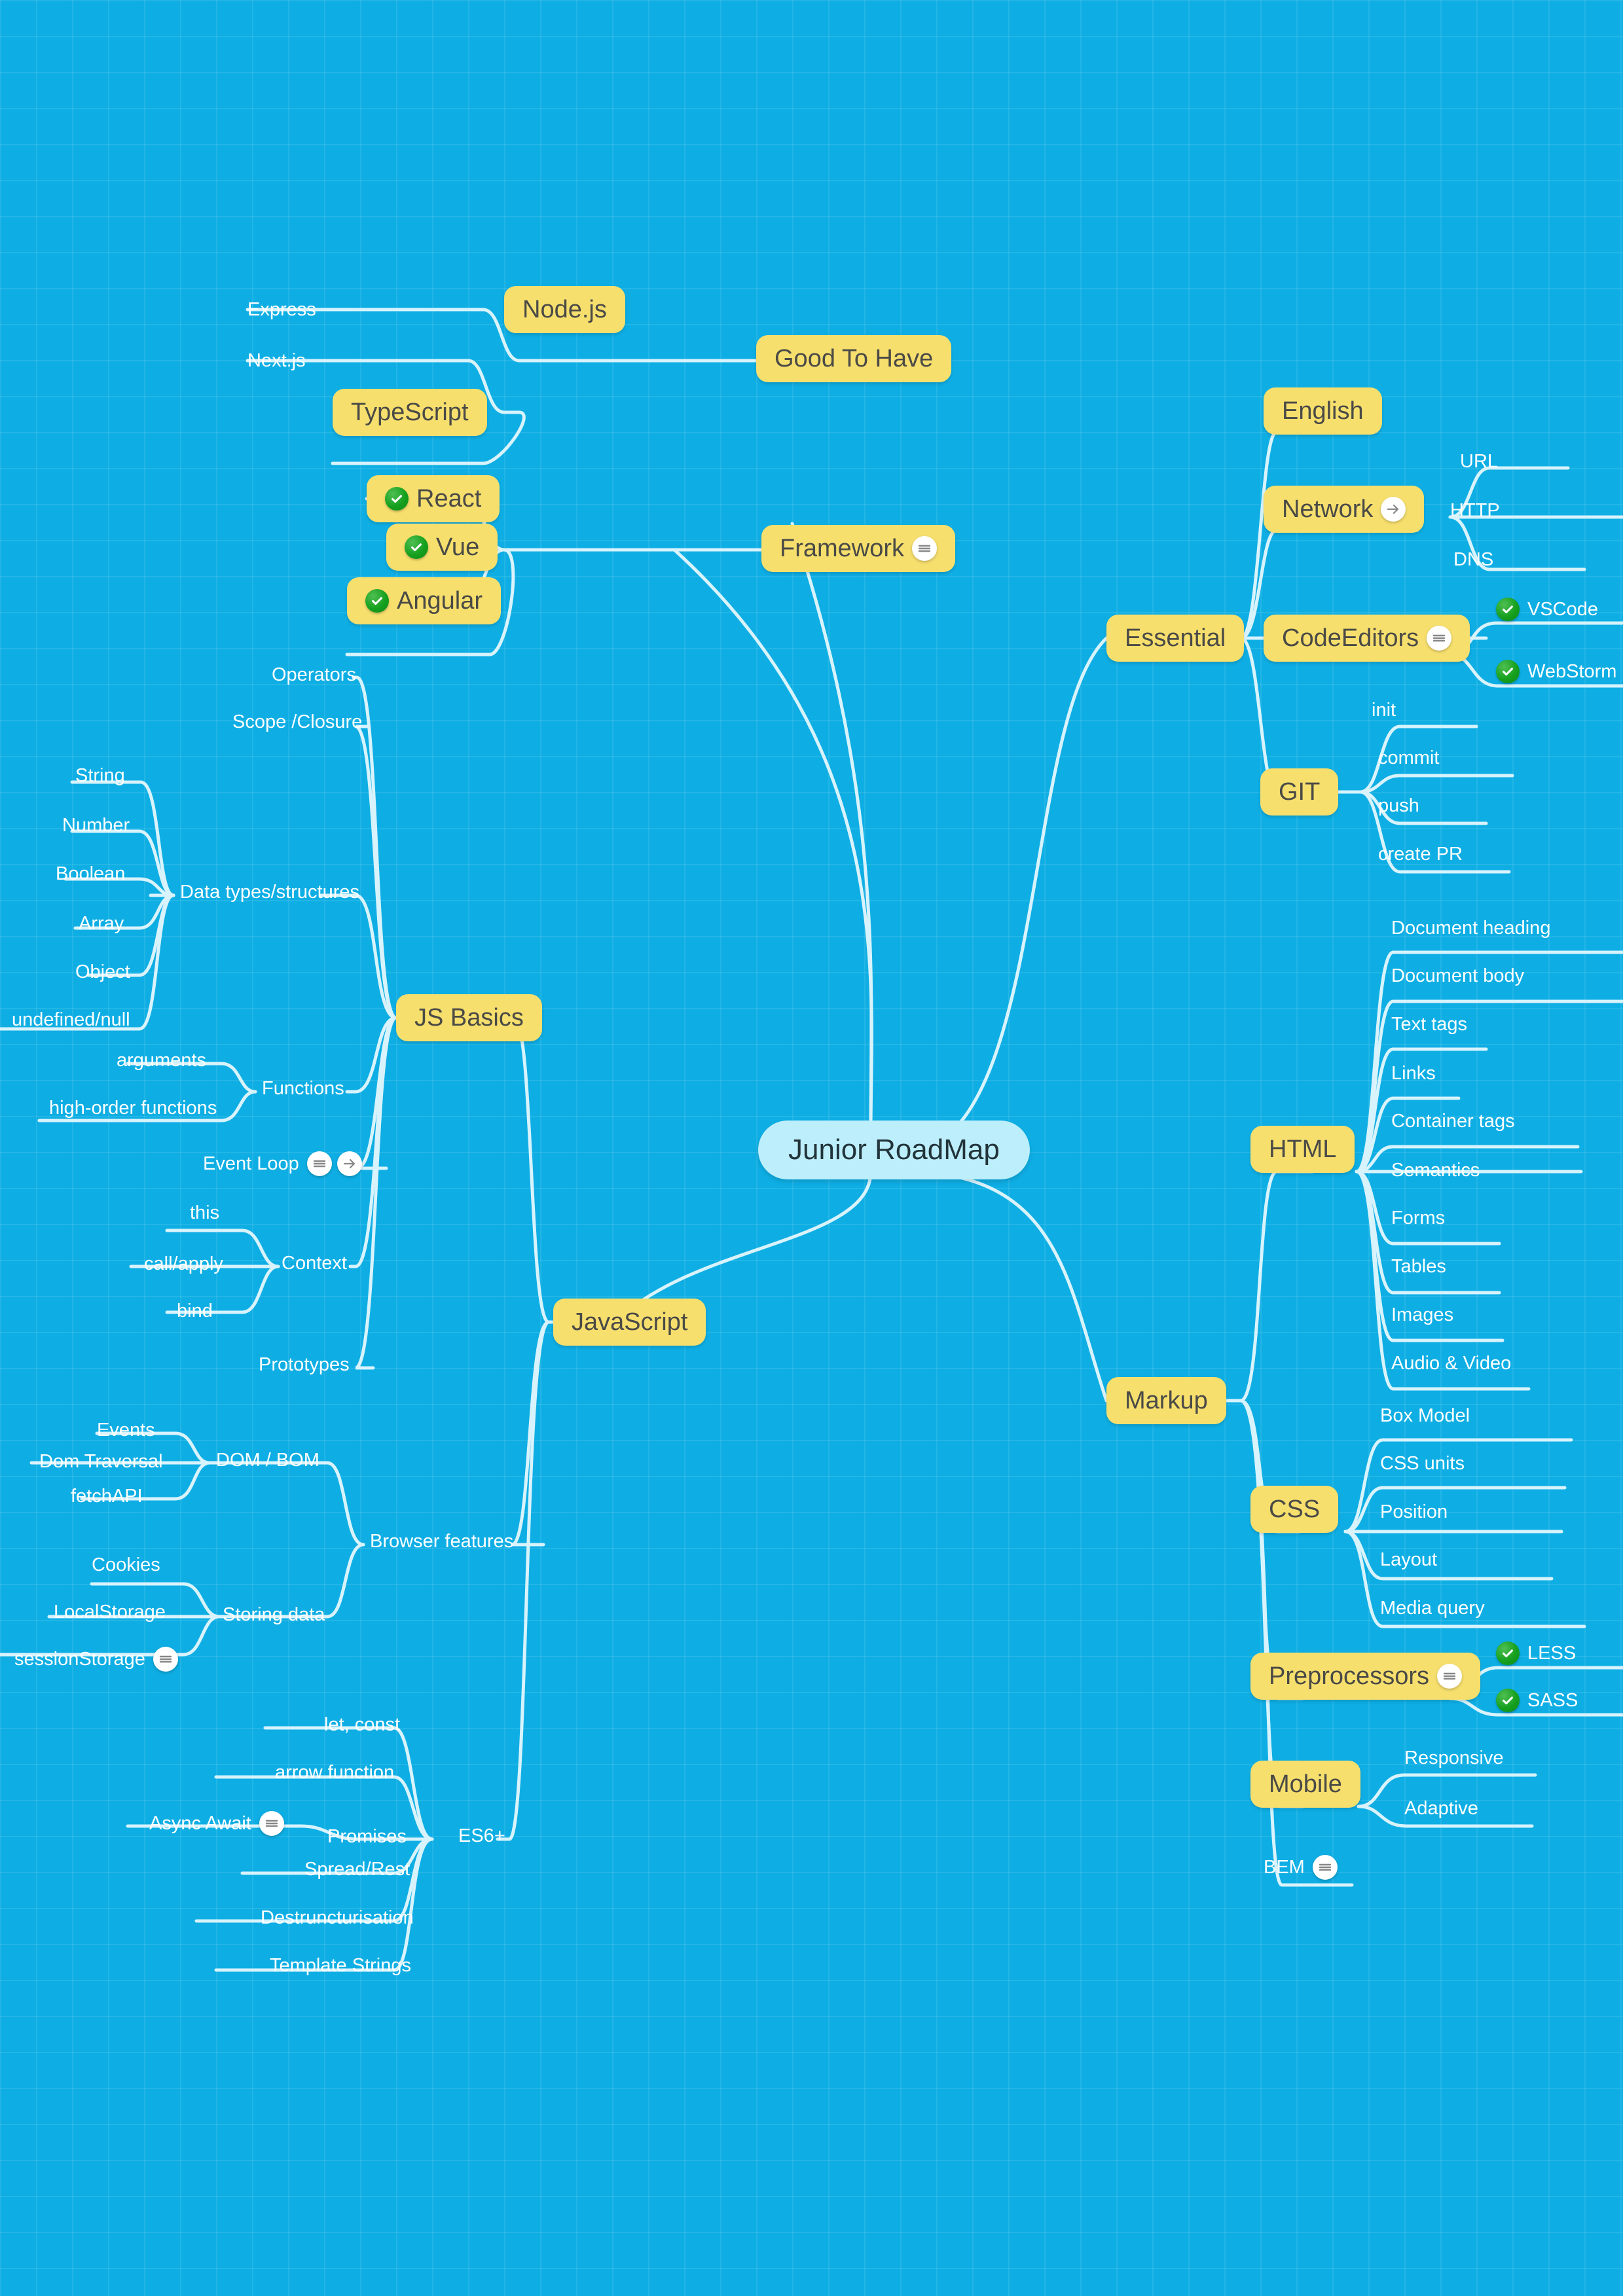  What do you see at coordinates (126, 1430) in the screenshot?
I see `node-events: Events` at bounding box center [126, 1430].